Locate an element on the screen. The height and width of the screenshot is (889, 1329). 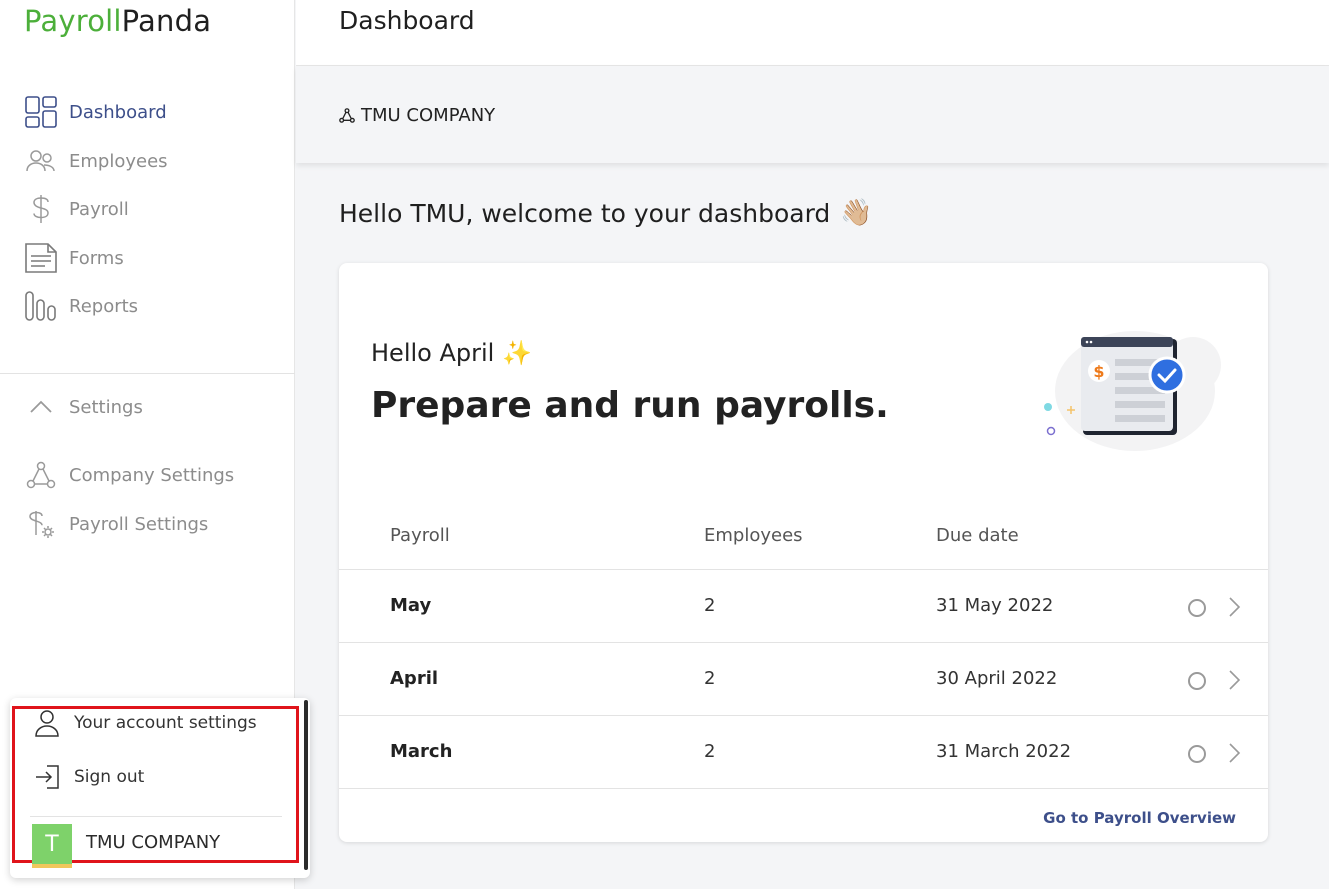
column-header-due-date: Due date is located at coordinates (977, 535).